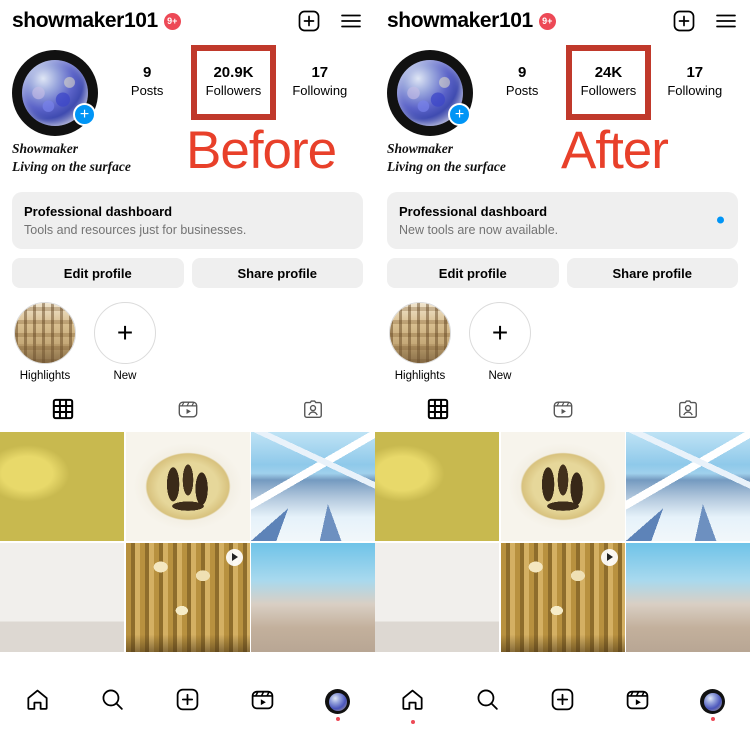 The image size is (750, 729). I want to click on highlight-label: New, so click(125, 376).